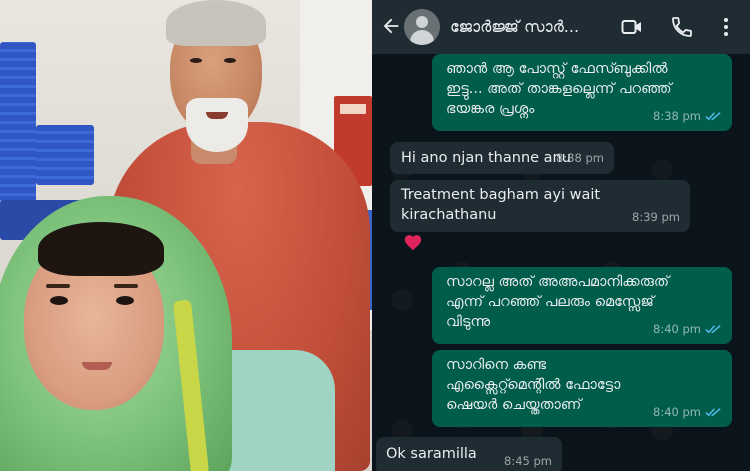 Image resolution: width=750 pixels, height=471 pixels. I want to click on heart-reaction, so click(413, 242).